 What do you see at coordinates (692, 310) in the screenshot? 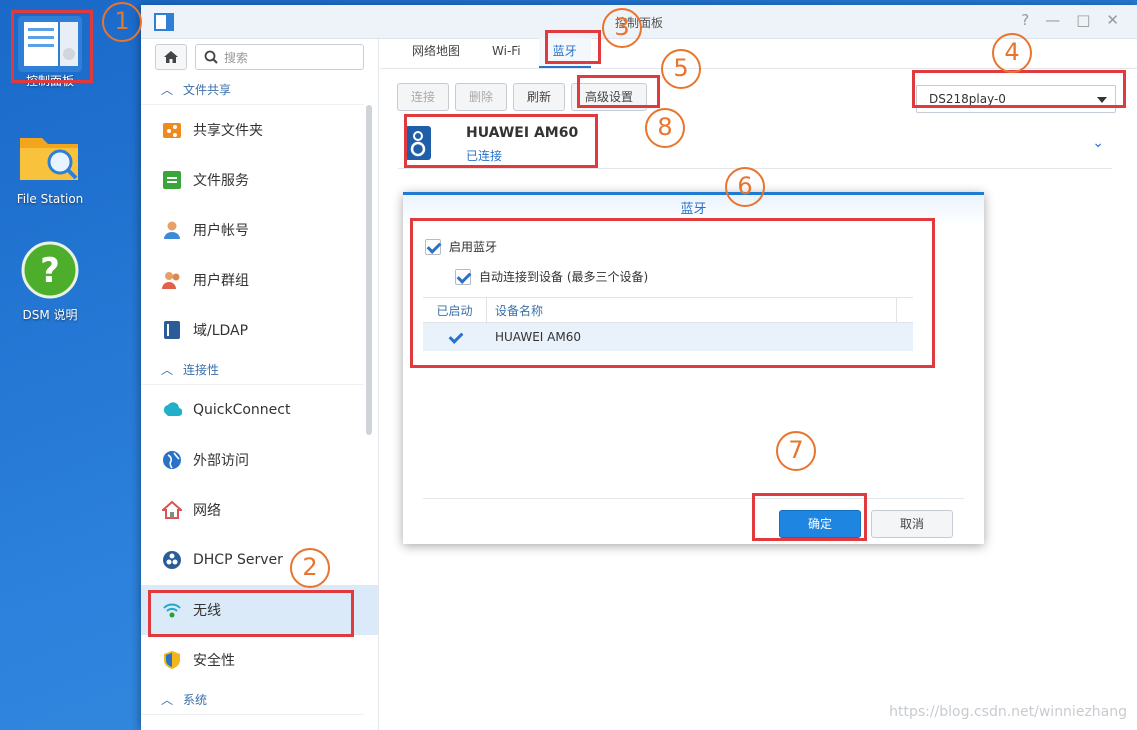
I see `column-device-name: 设备名称` at bounding box center [692, 310].